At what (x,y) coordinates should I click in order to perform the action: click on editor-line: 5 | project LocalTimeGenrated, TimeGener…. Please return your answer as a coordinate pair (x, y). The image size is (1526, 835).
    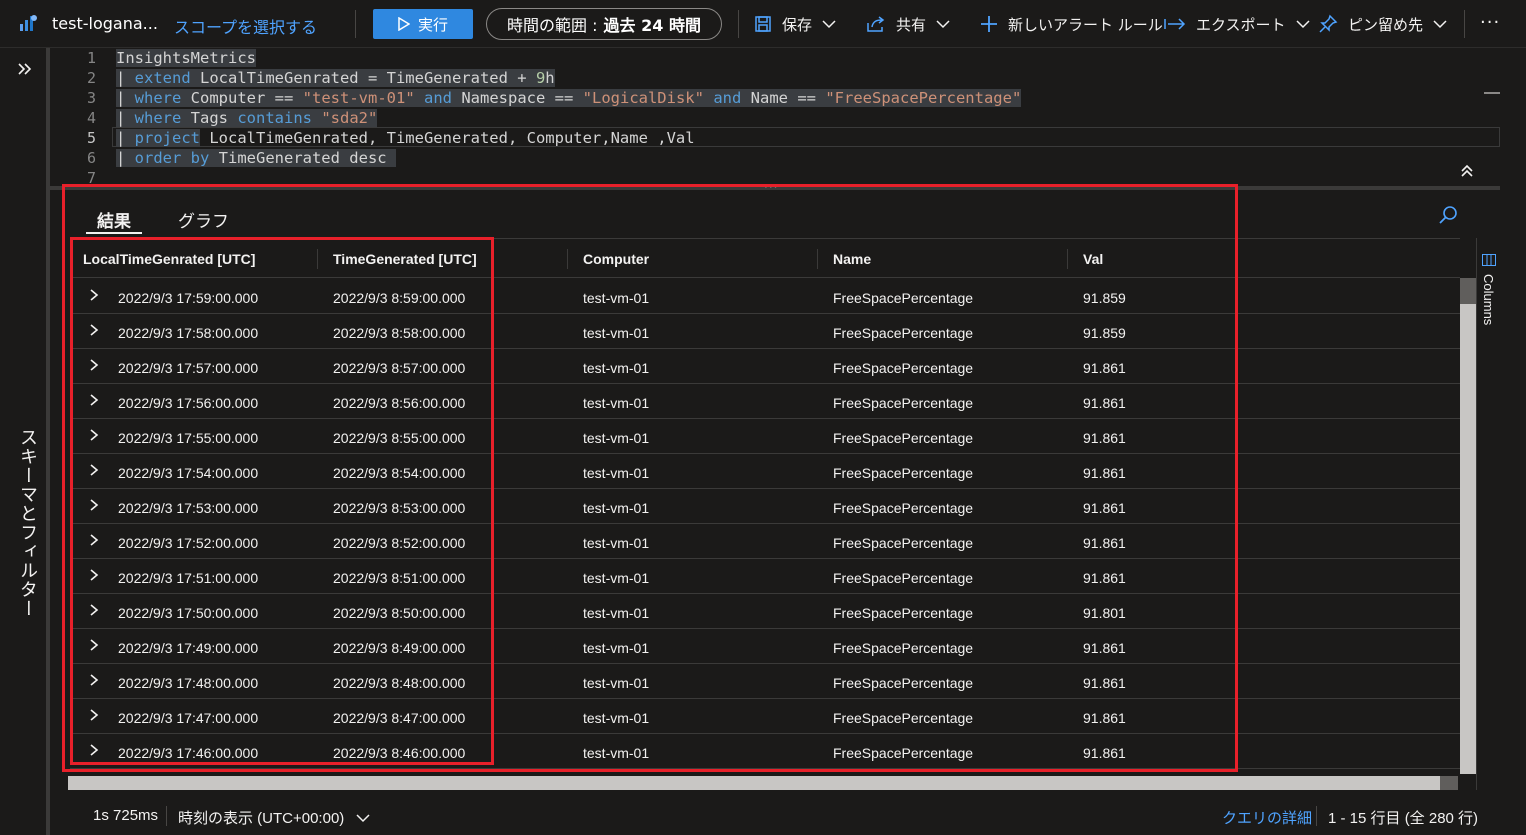
    Looking at the image, I should click on (775, 138).